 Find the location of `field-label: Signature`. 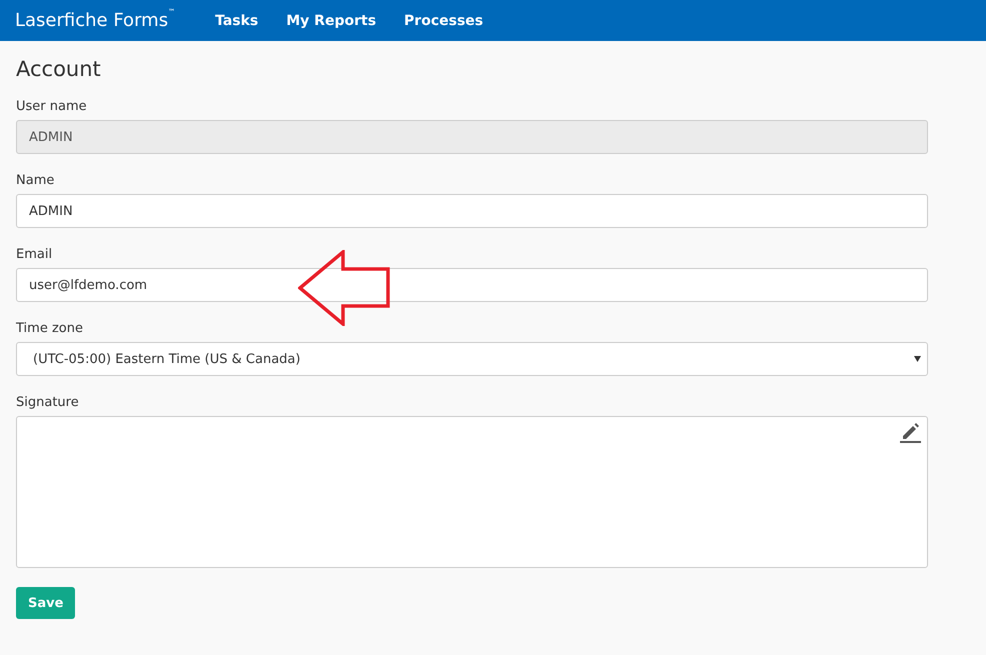

field-label: Signature is located at coordinates (47, 402).